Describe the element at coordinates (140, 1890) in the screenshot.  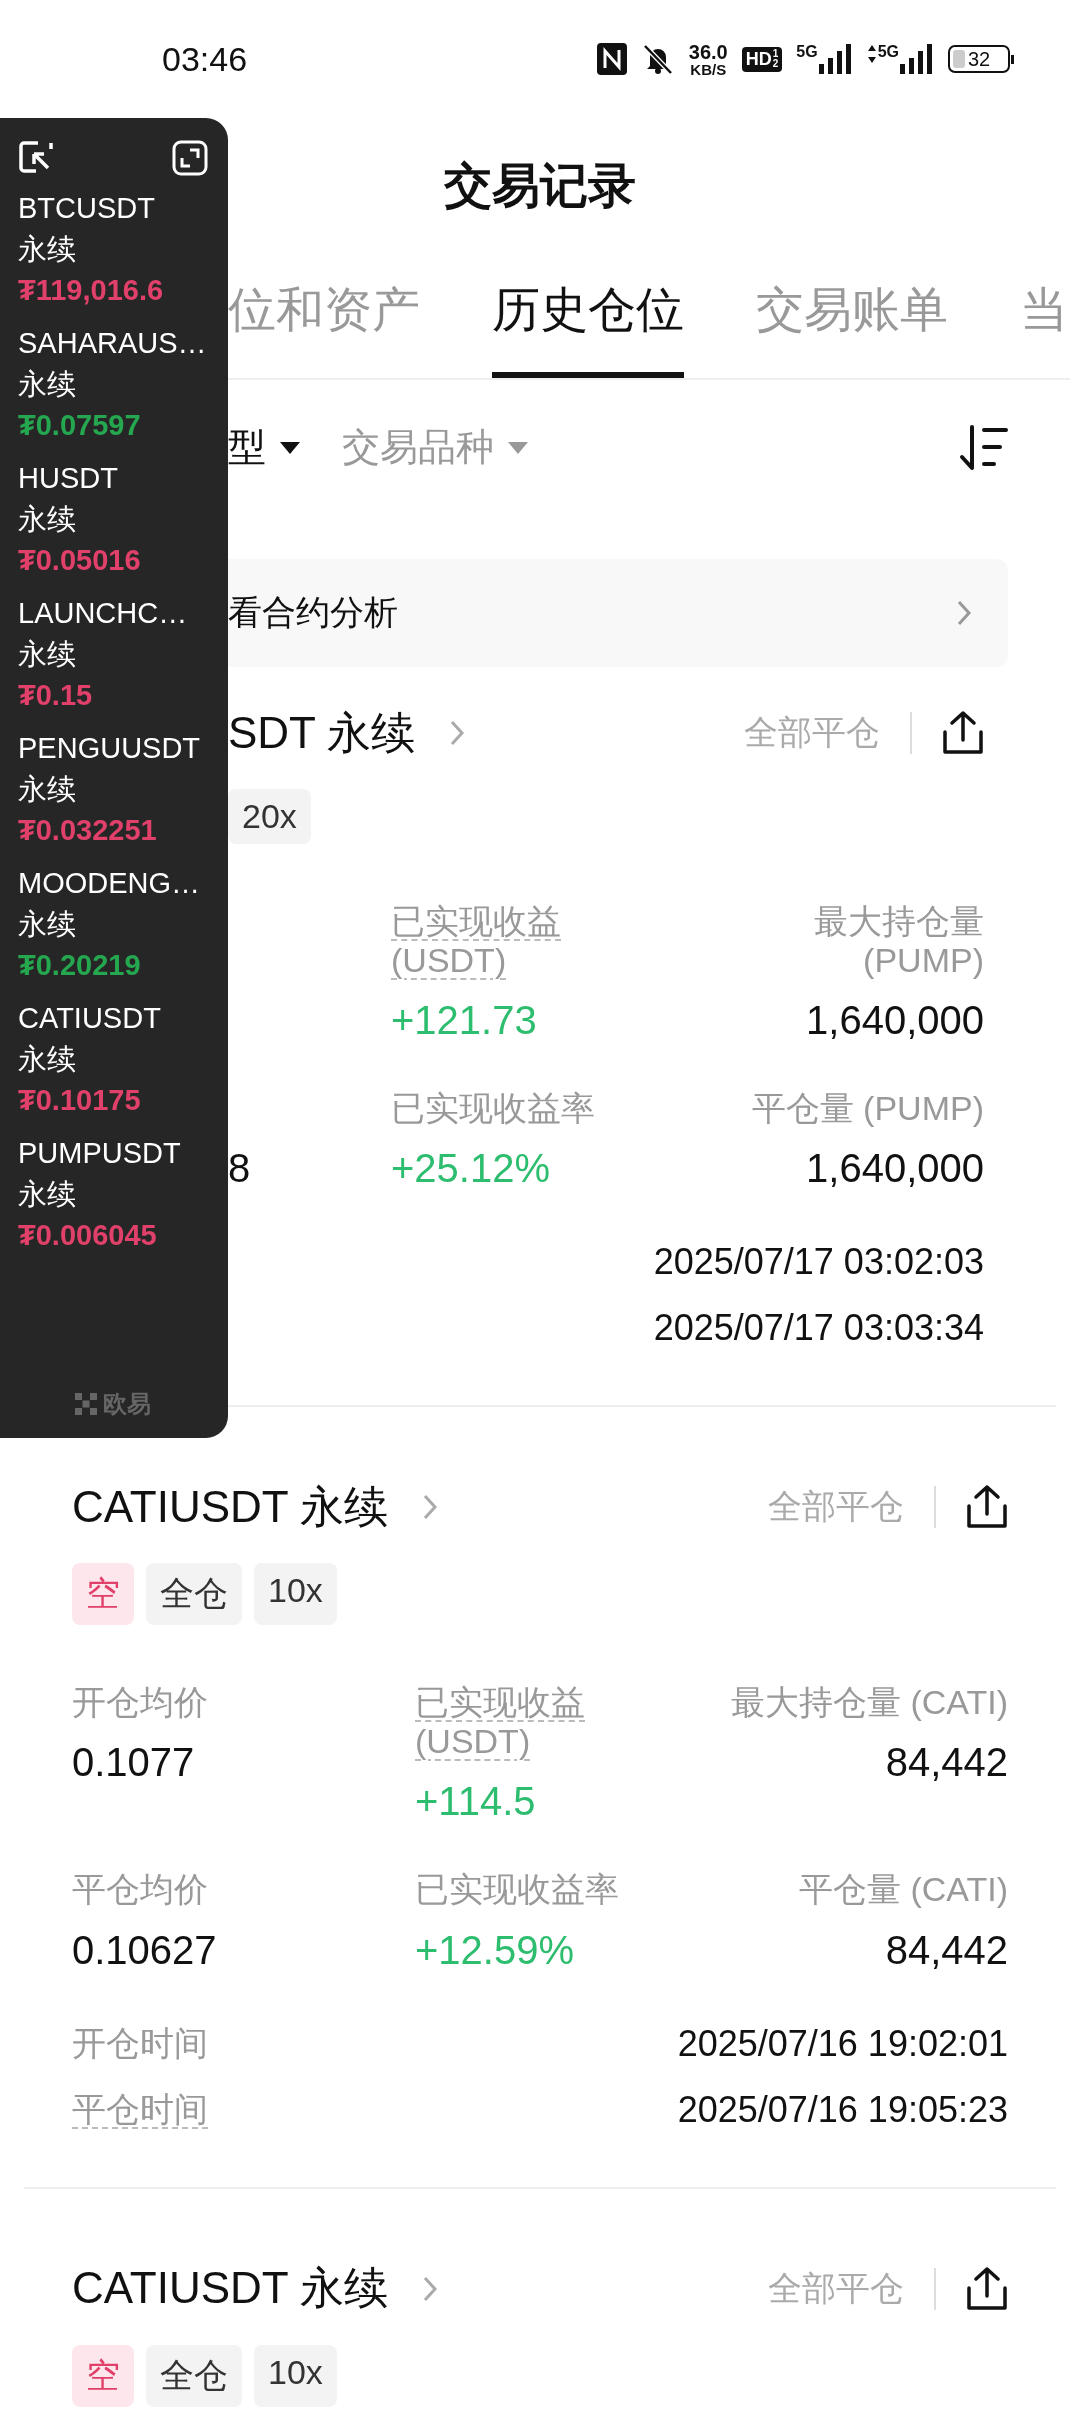
I see `stat-label: 平仓均价` at that location.